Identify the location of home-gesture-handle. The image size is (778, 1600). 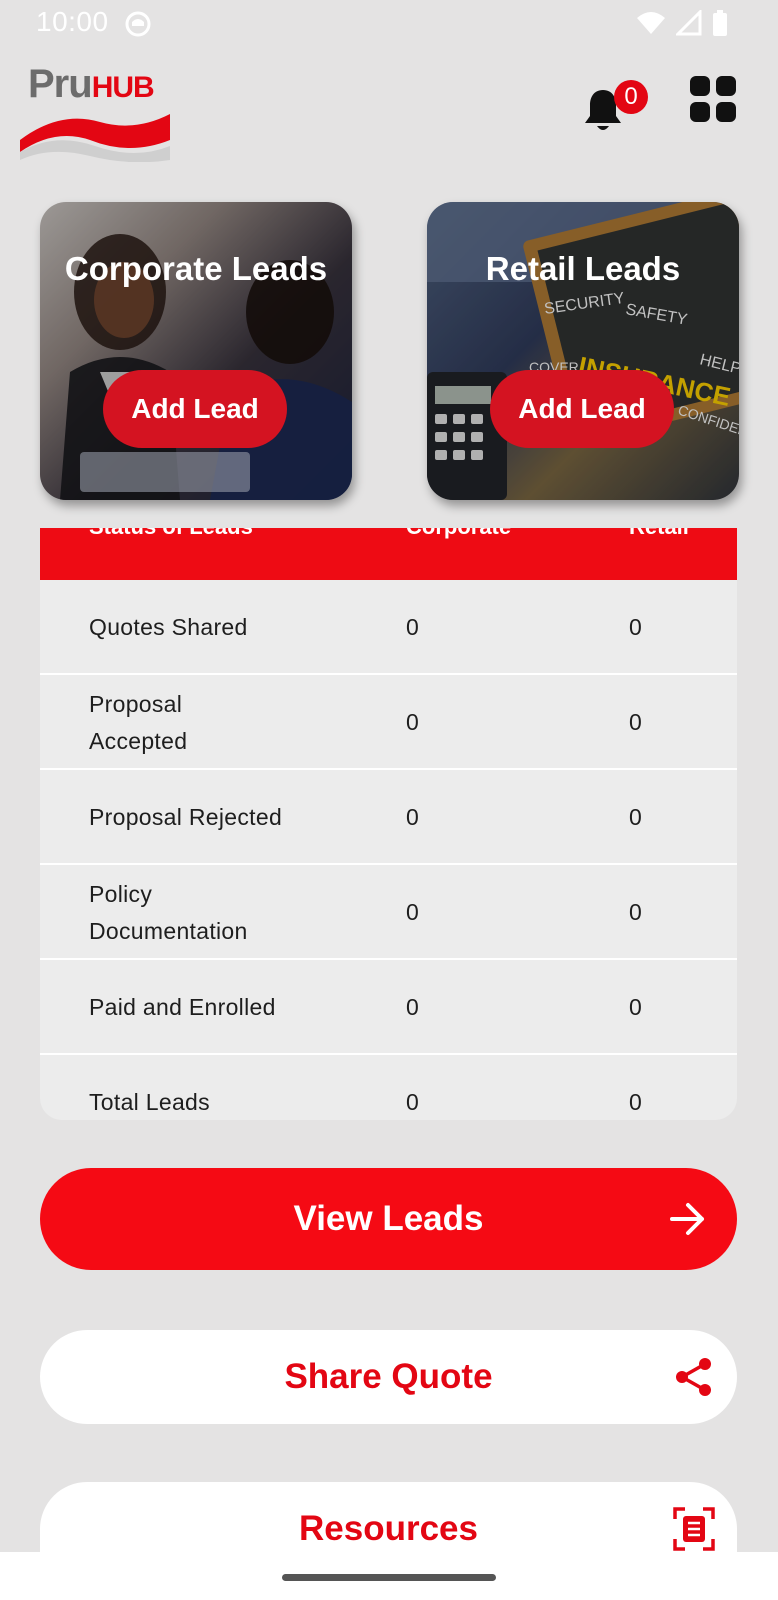
(389, 1577).